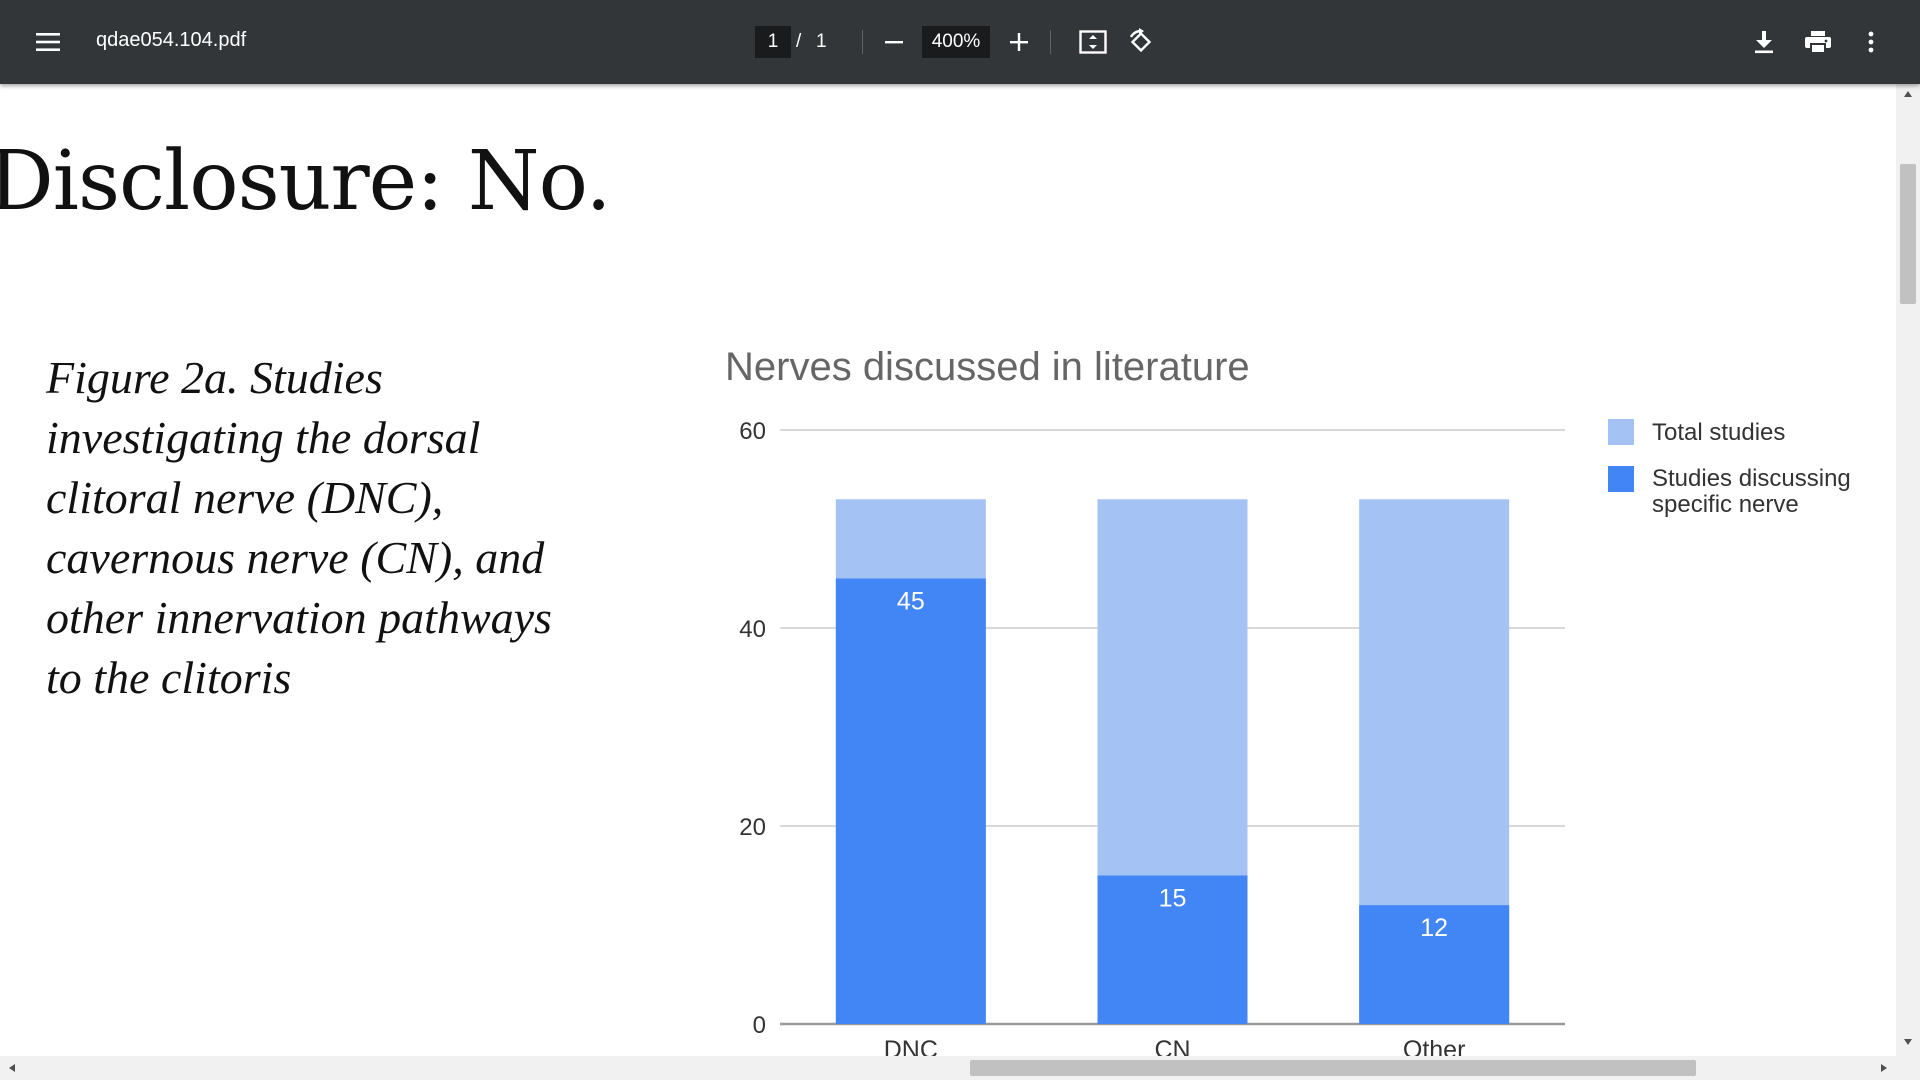 This screenshot has height=1080, width=1920. What do you see at coordinates (960, 1068) in the screenshot?
I see `horizontal-scrollbar` at bounding box center [960, 1068].